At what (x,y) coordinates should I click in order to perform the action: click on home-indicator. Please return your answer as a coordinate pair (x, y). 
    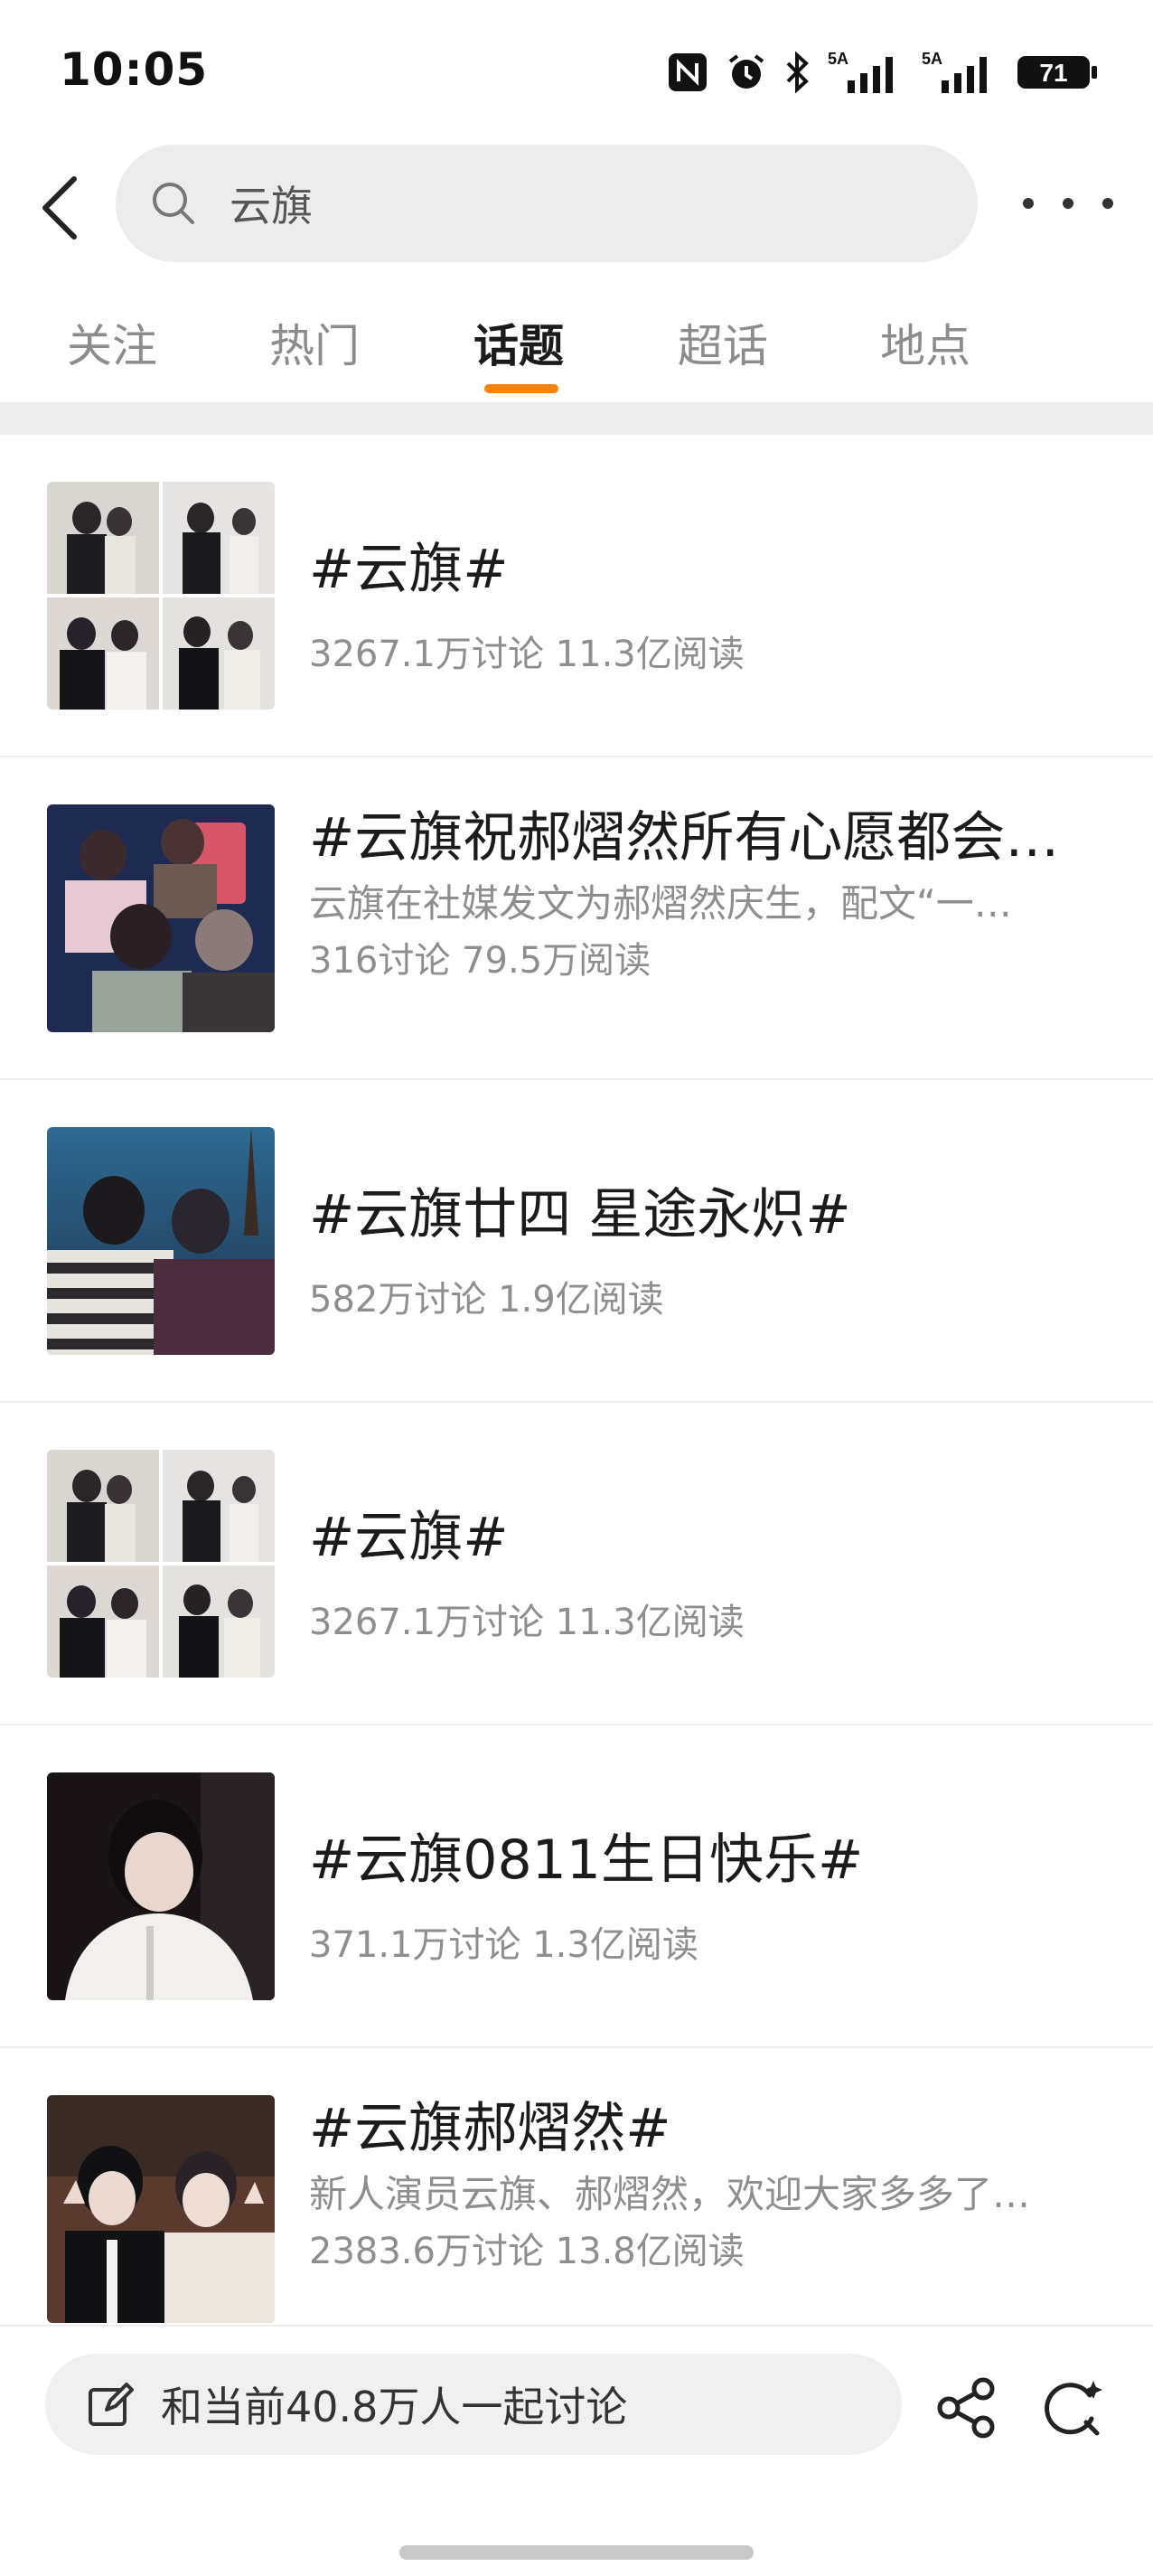
    Looking at the image, I should click on (576, 2553).